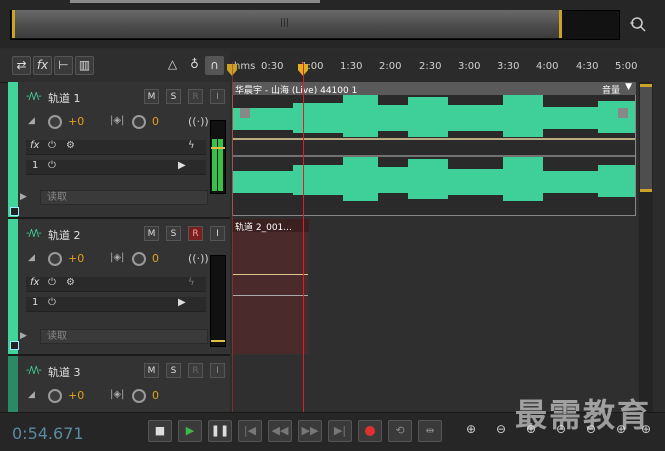 Image resolution: width=665 pixels, height=451 pixels. Describe the element at coordinates (646, 138) in the screenshot. I see `vertical-scroll-thumb` at that location.